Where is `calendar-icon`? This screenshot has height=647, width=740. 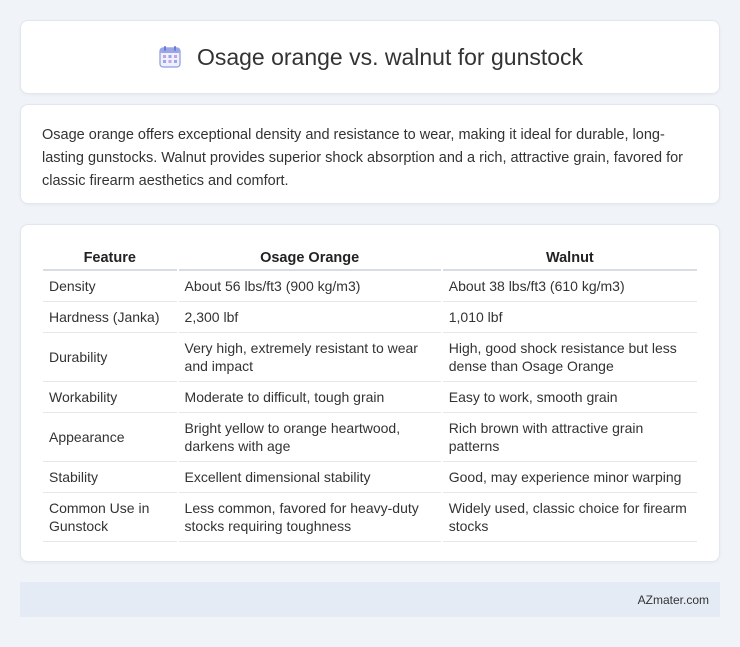
calendar-icon is located at coordinates (170, 57).